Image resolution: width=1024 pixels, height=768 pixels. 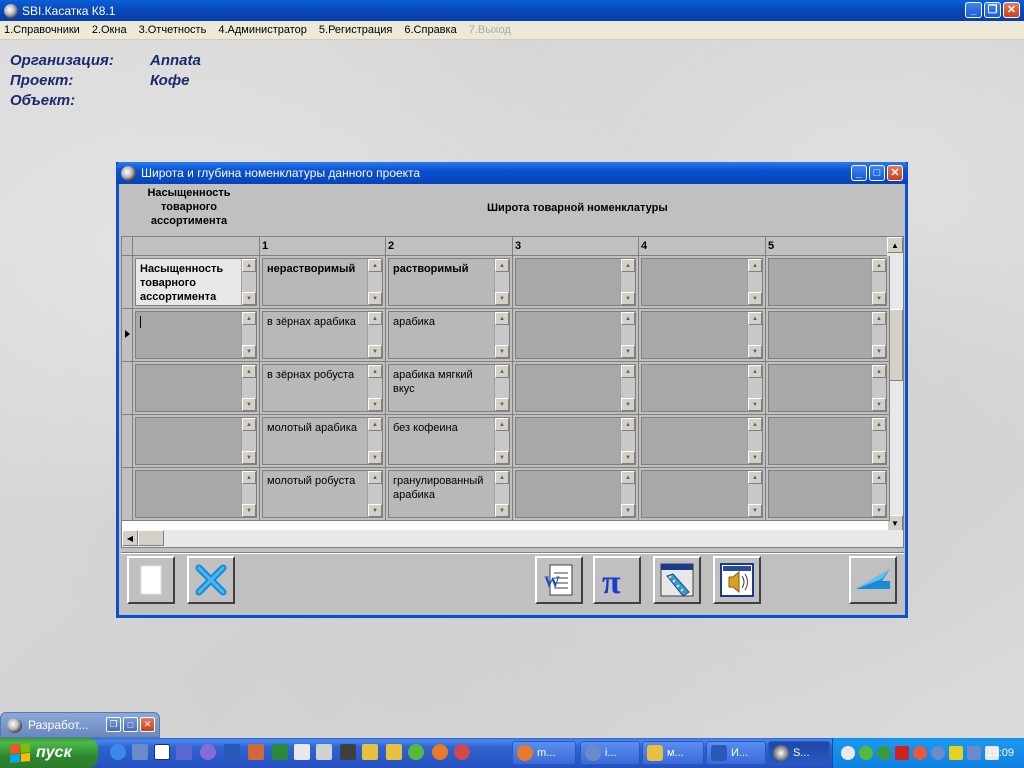 I want to click on cell-editor: в зёрнах робуста ▲ ▼, so click(x=322, y=388).